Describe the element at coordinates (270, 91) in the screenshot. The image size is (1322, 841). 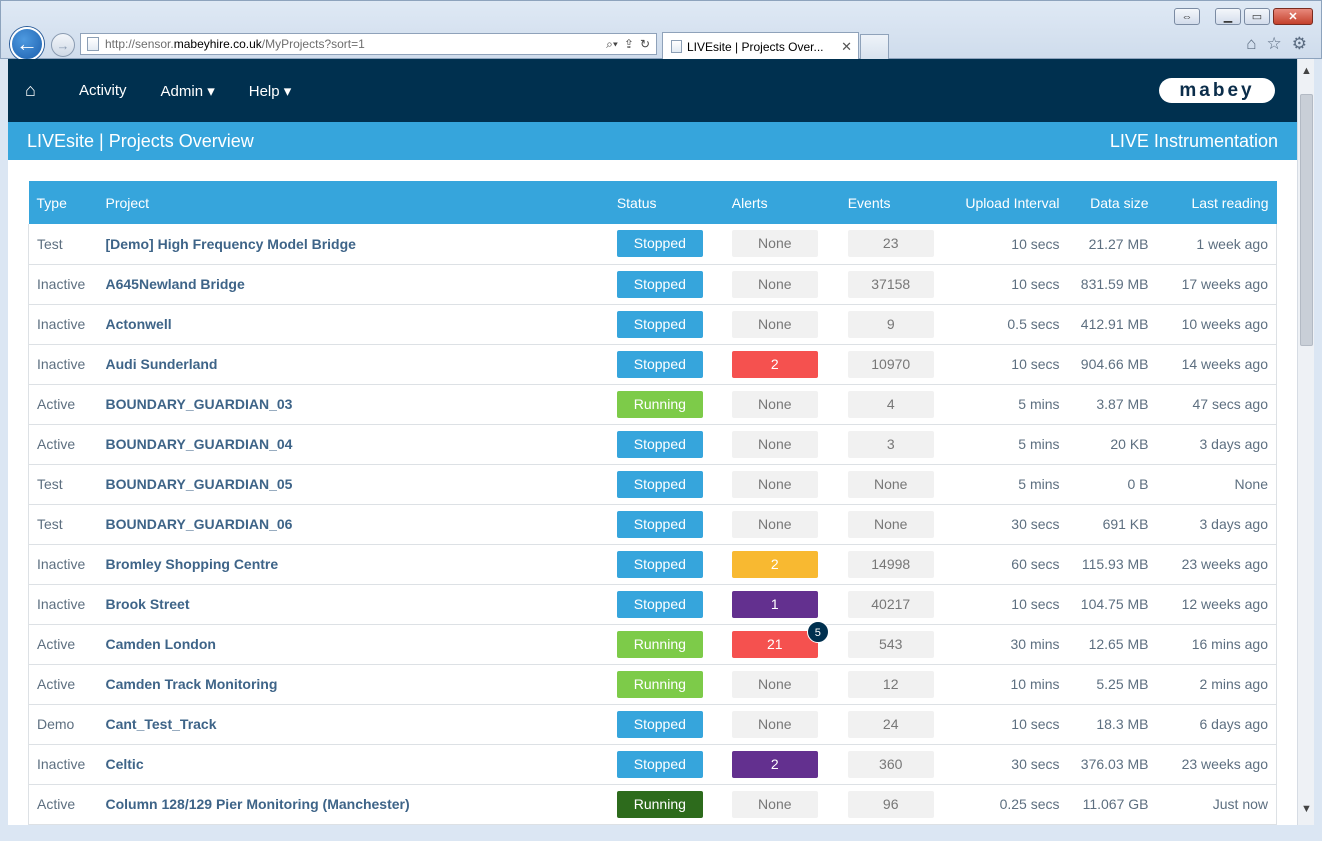
I see `nav-item-help: Help ▾` at that location.